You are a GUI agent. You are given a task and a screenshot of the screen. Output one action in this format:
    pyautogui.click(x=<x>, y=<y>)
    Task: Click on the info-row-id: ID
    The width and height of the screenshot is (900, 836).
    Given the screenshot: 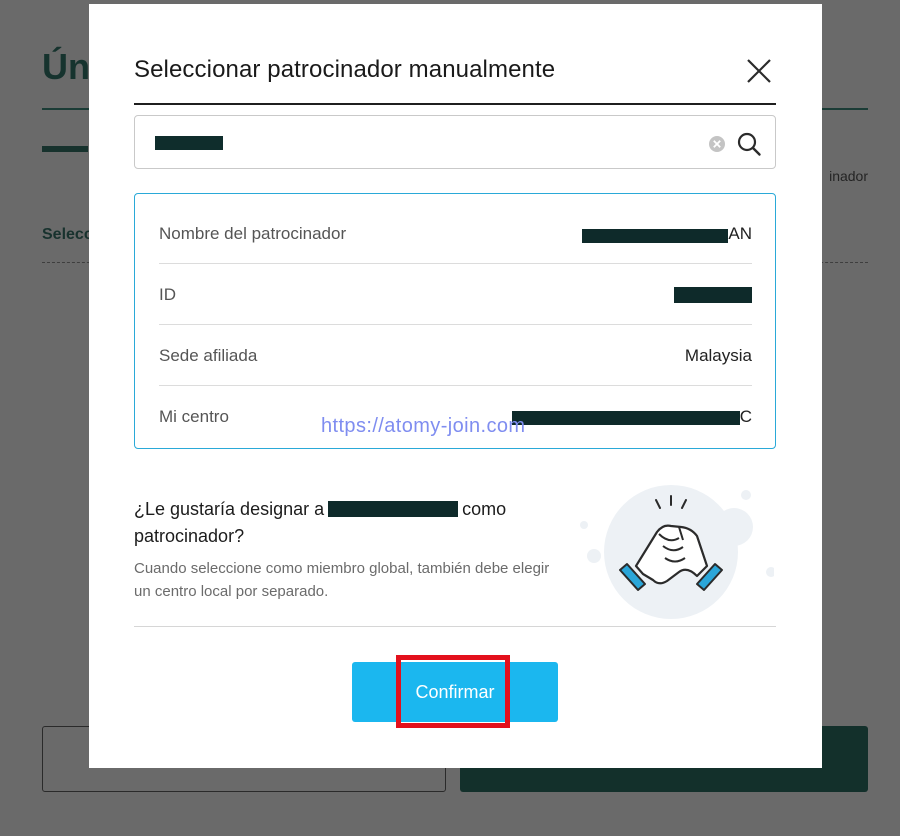 What is the action you would take?
    pyautogui.click(x=455, y=294)
    